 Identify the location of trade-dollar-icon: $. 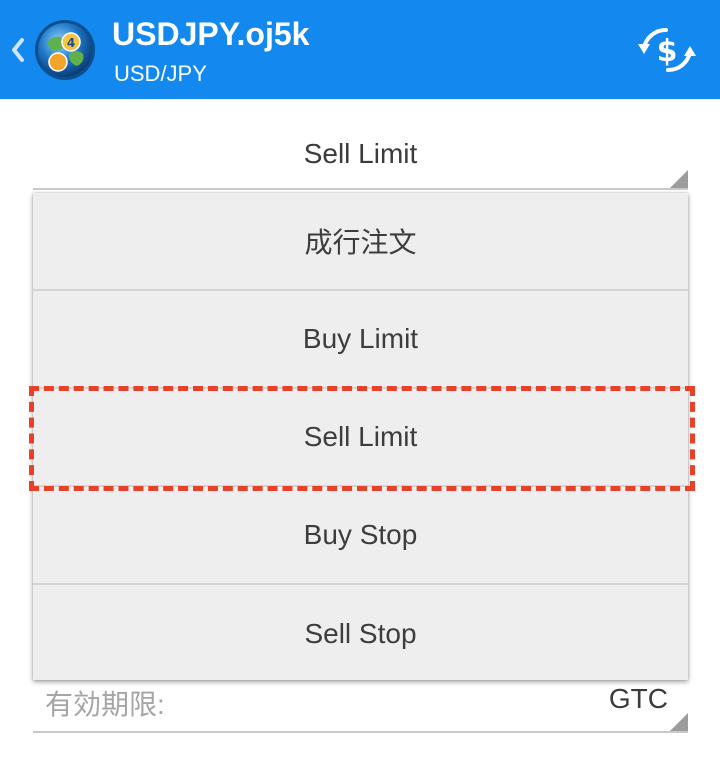
(667, 50).